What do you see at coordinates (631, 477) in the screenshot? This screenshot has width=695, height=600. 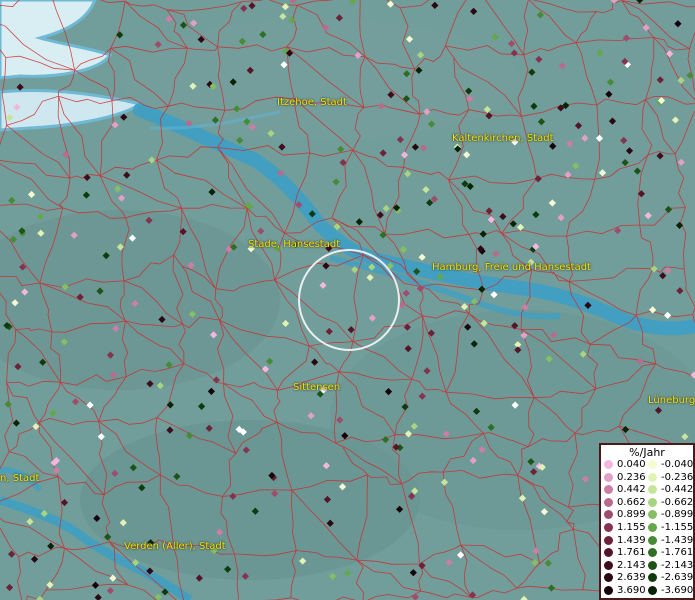 I see `legend-value: 0.236` at bounding box center [631, 477].